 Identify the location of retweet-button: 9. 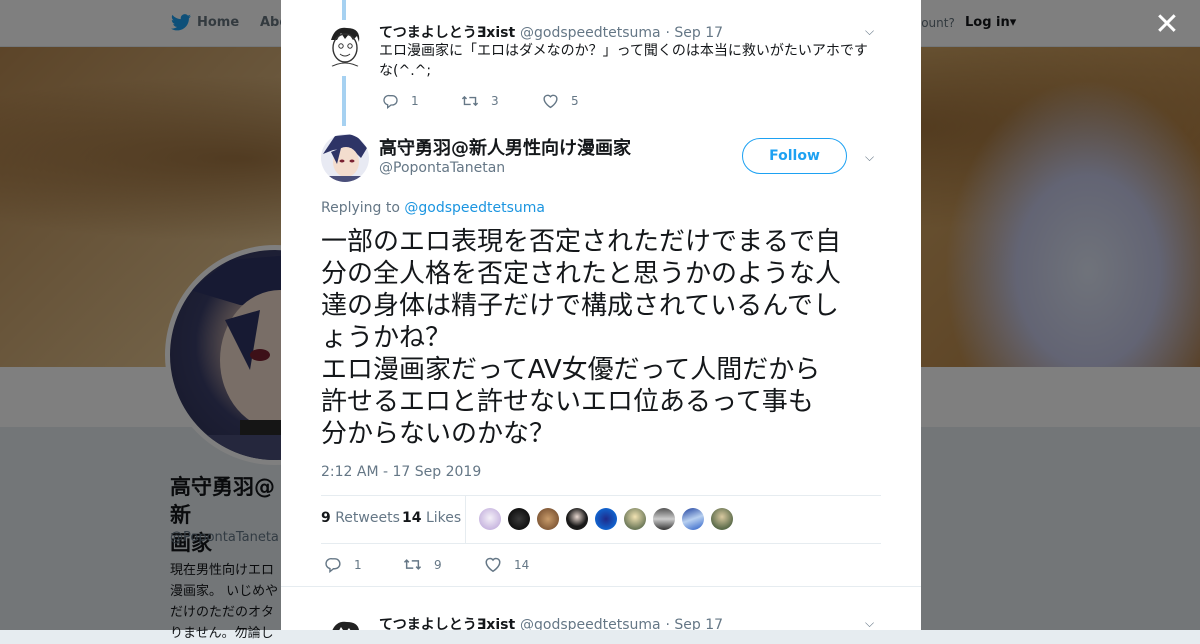
(422, 564).